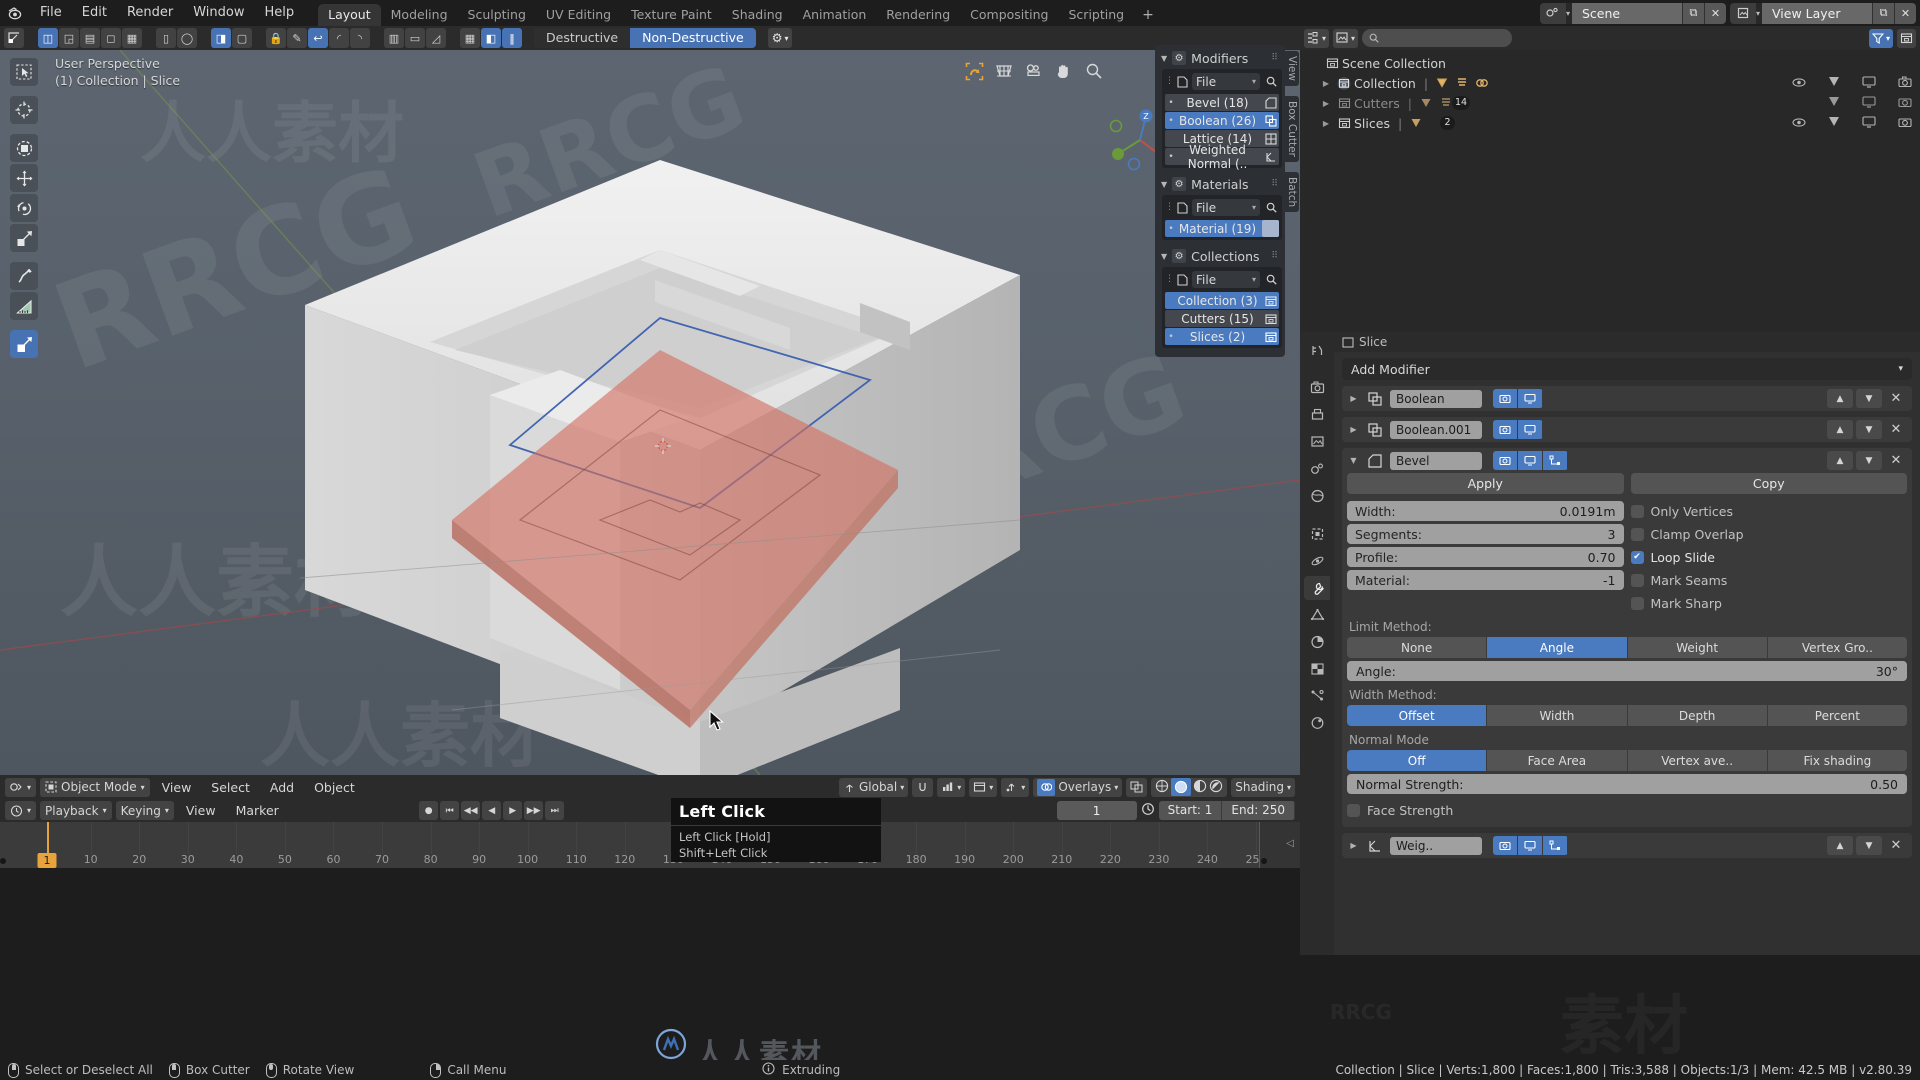 This screenshot has width=1920, height=1080. Describe the element at coordinates (282, 787) in the screenshot. I see `footer-menu-add: Add` at that location.